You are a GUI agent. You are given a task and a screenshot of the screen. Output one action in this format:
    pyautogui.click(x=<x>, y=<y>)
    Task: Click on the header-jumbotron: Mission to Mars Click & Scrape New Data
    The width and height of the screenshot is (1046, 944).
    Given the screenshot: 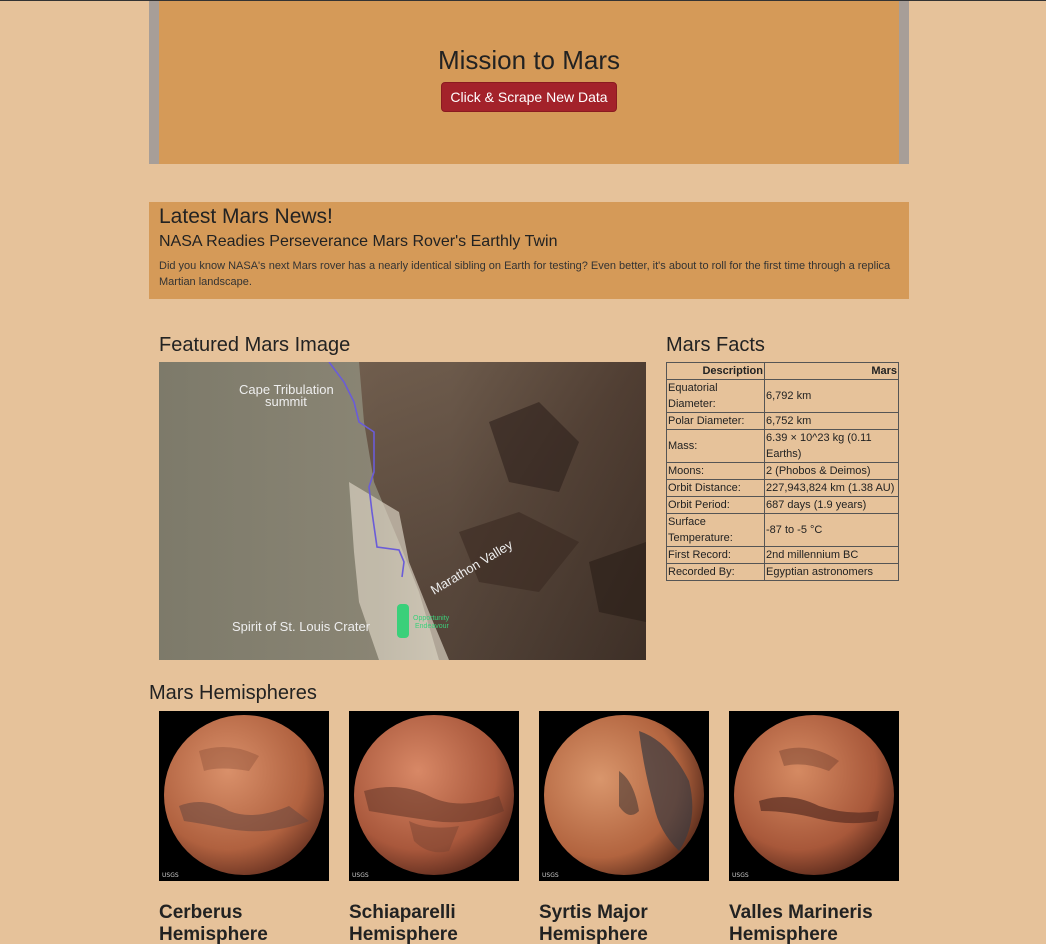 What is the action you would take?
    pyautogui.click(x=529, y=82)
    